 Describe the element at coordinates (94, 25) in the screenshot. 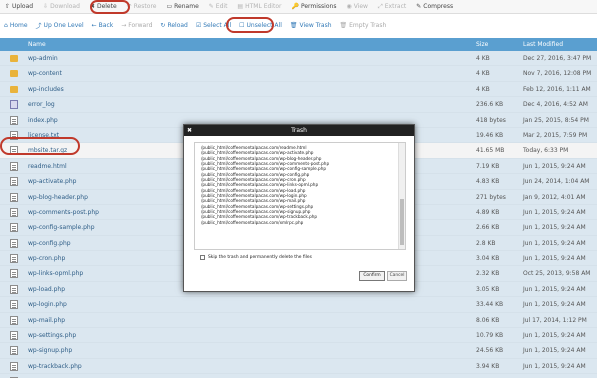

I see `back-icon: ←` at that location.